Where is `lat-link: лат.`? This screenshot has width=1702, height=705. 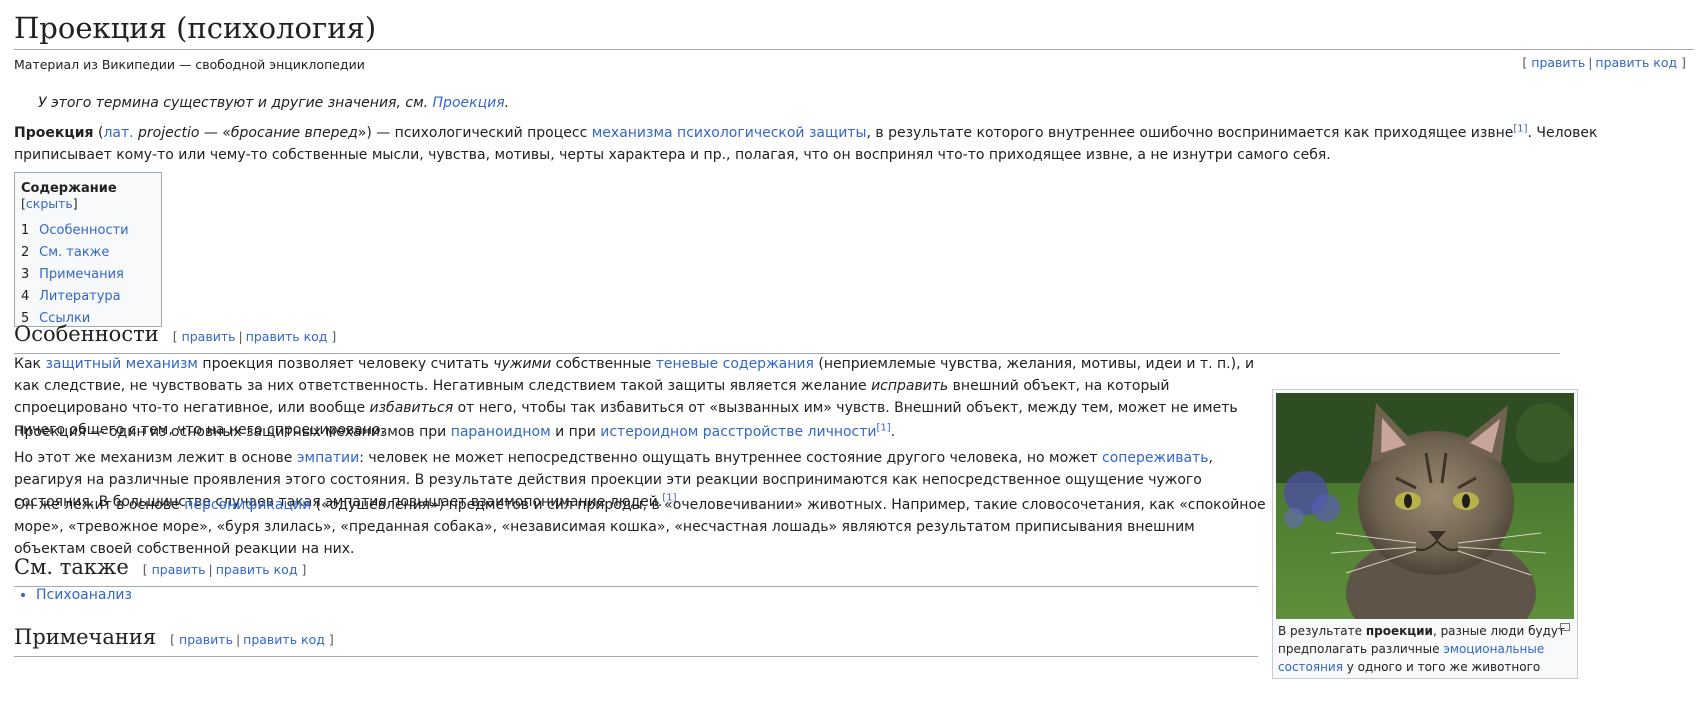
lat-link: лат. is located at coordinates (118, 133).